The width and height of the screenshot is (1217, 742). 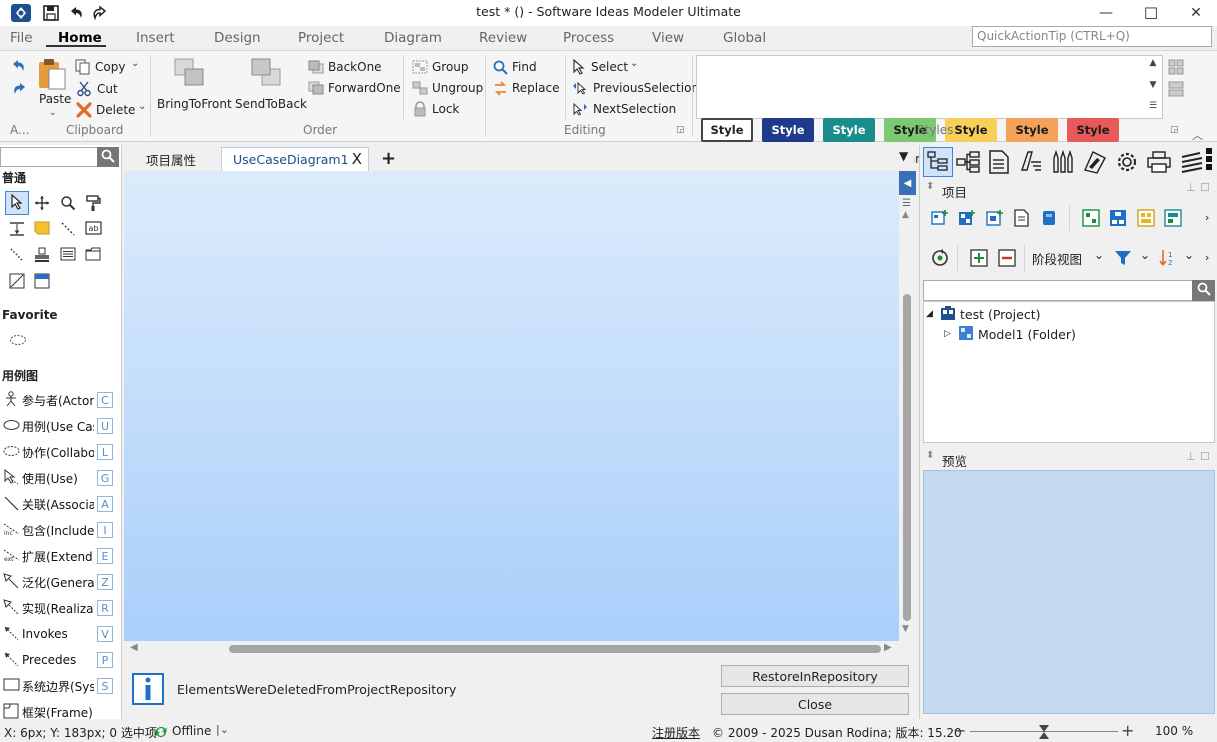 What do you see at coordinates (676, 732) in the screenshot?
I see `register-link: 注册版本` at bounding box center [676, 732].